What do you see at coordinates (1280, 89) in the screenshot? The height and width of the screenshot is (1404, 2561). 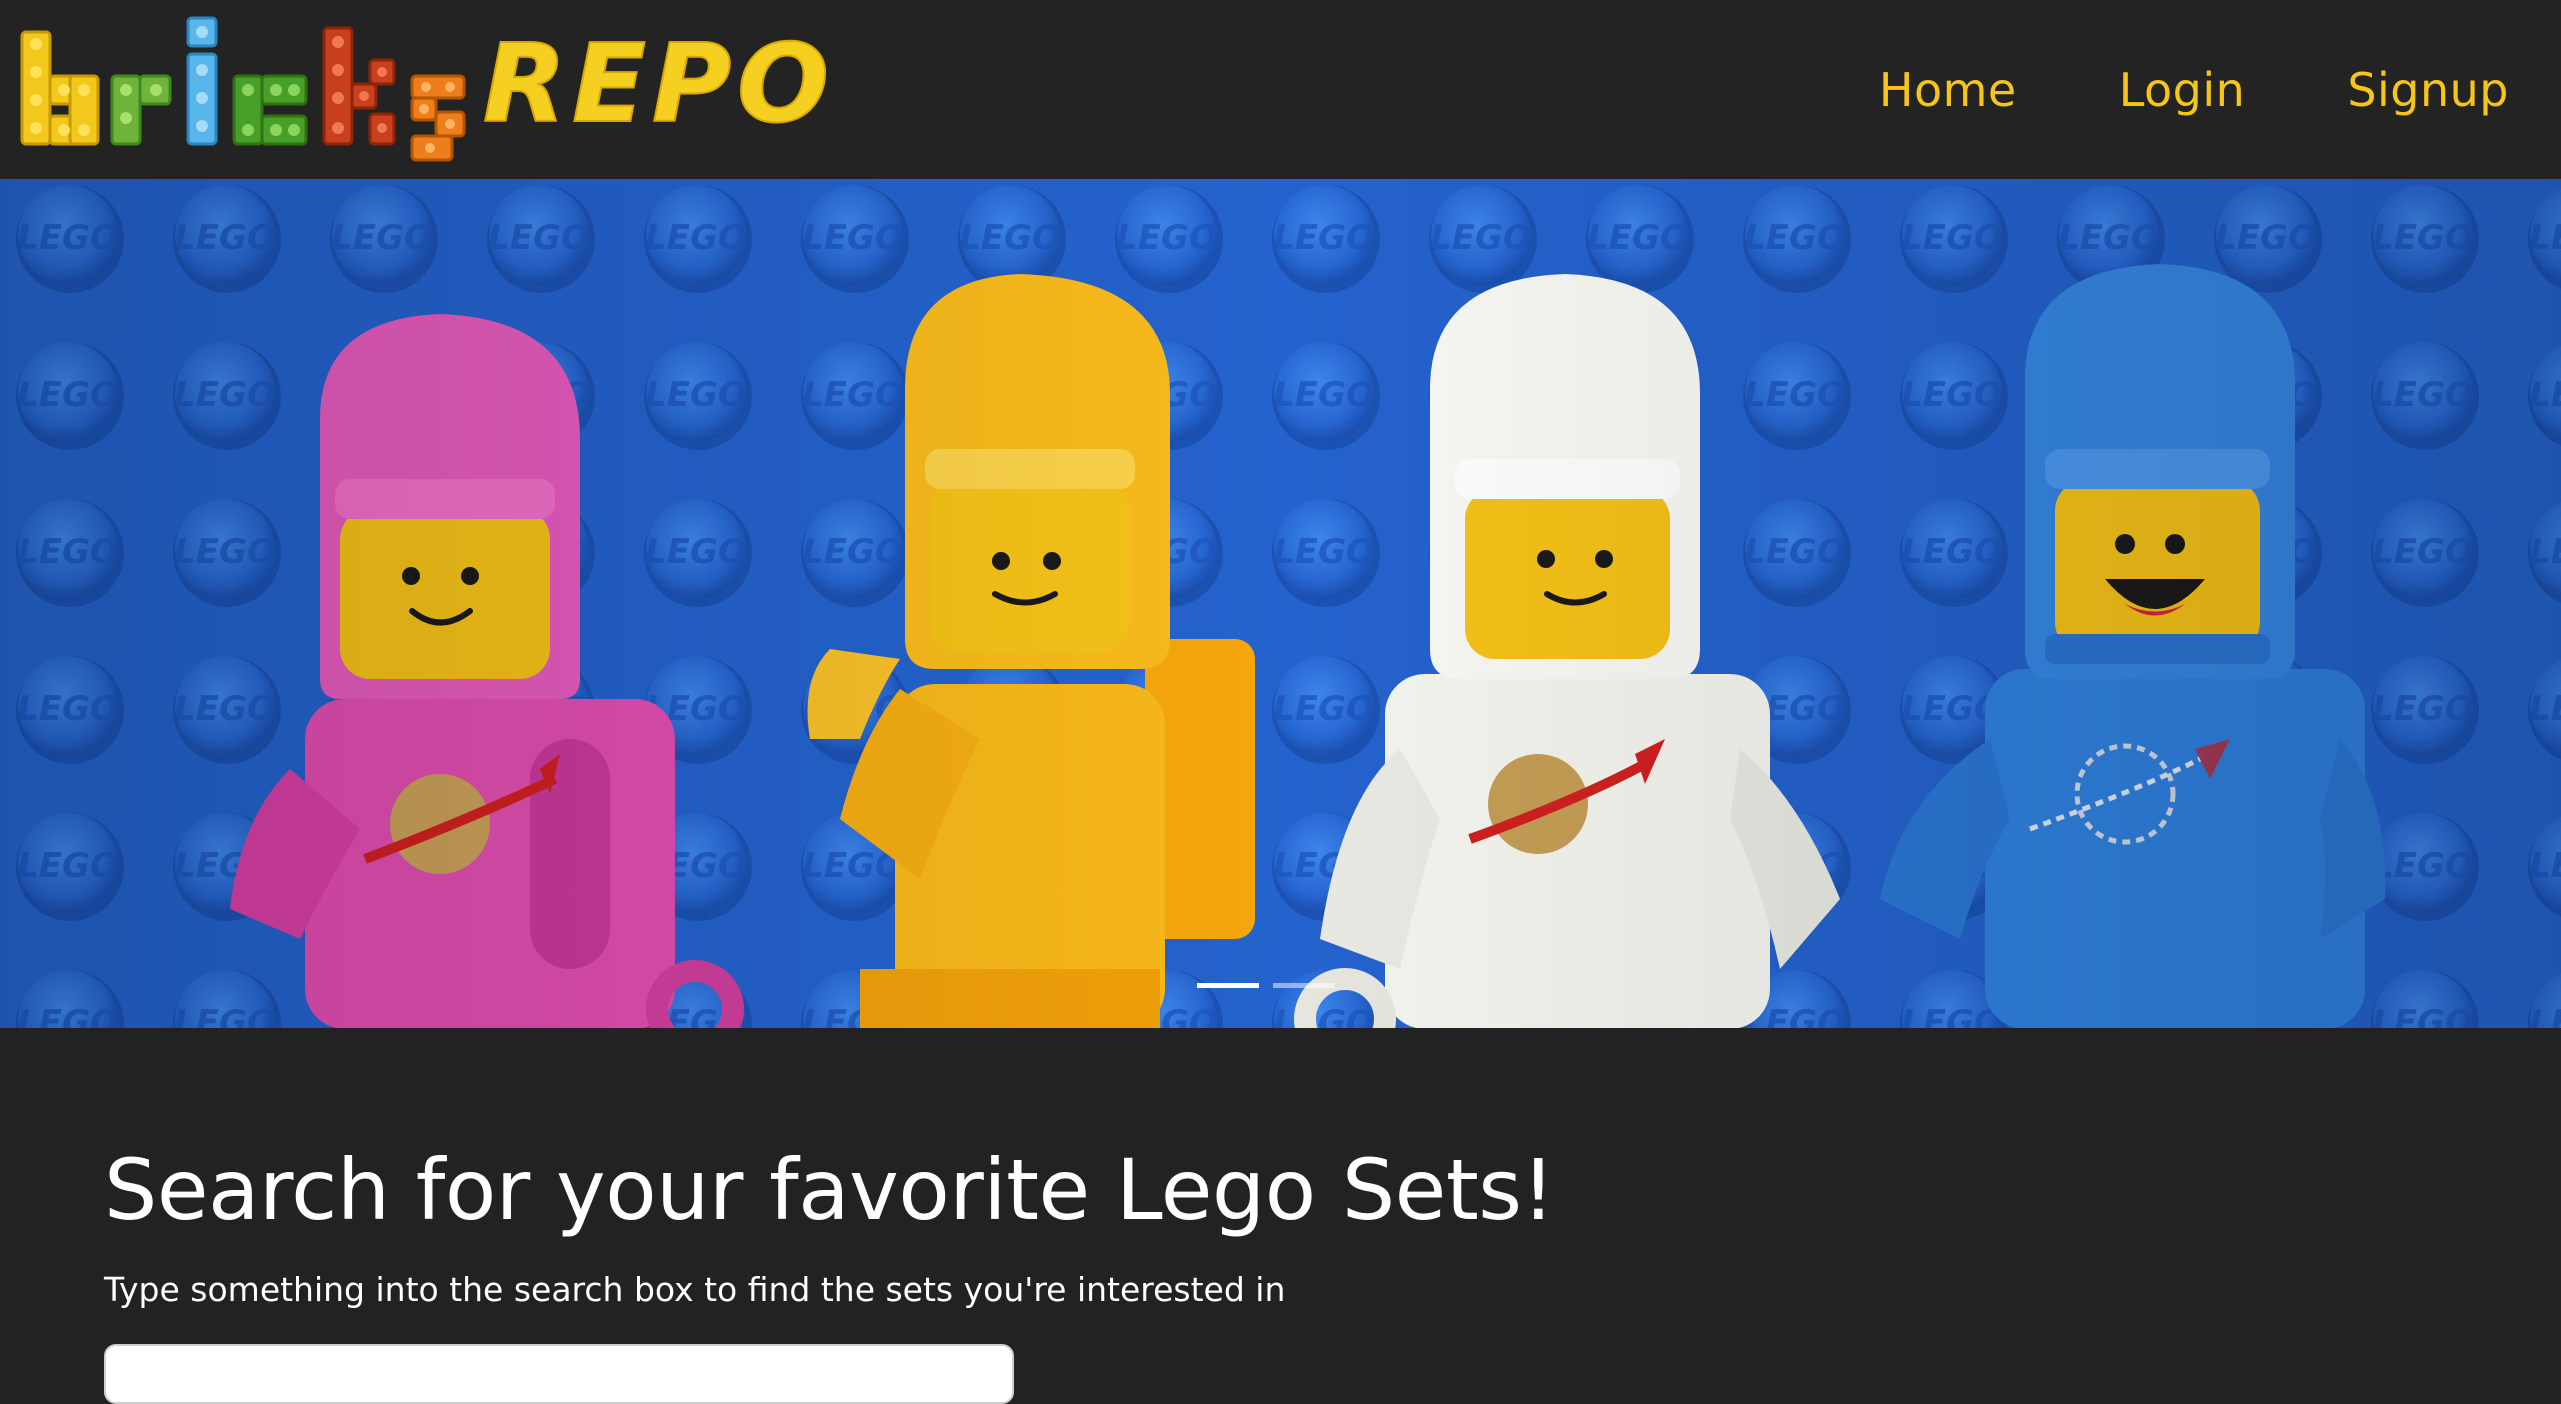 I see `navbar: REPO Home Login Signup` at bounding box center [1280, 89].